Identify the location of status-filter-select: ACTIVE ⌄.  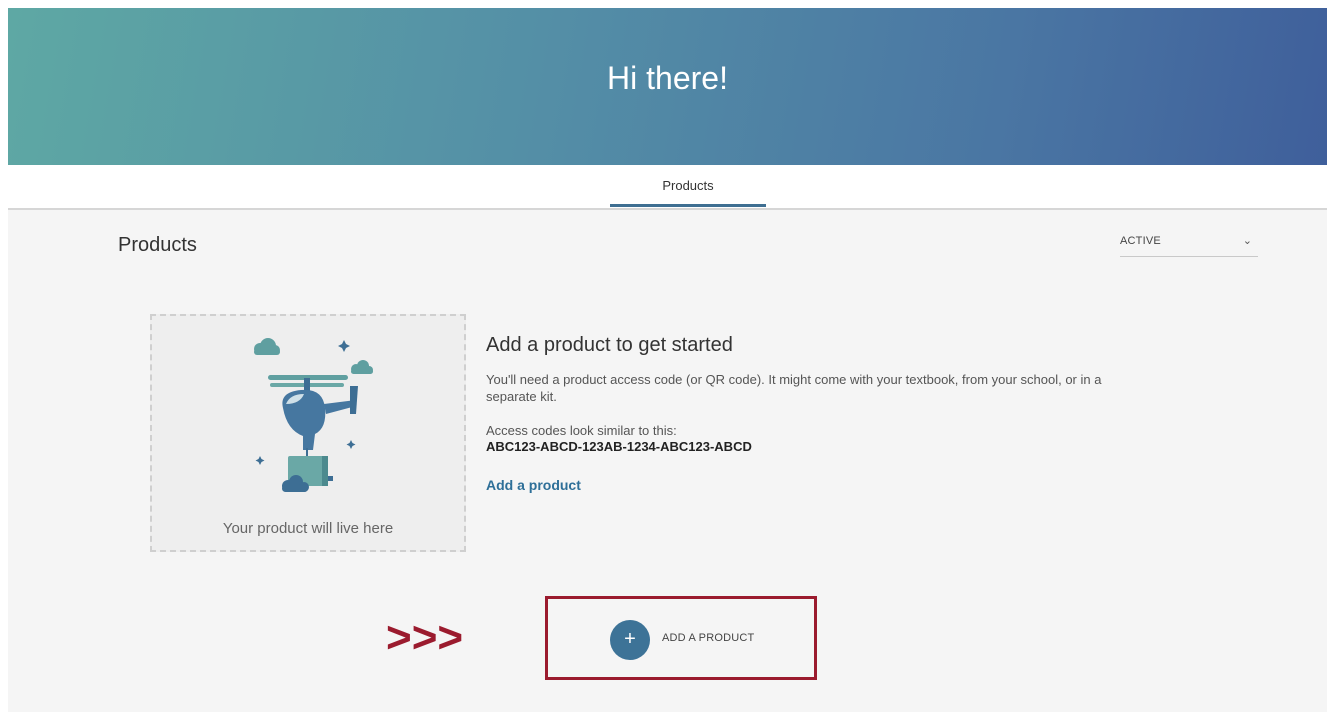
(1189, 245).